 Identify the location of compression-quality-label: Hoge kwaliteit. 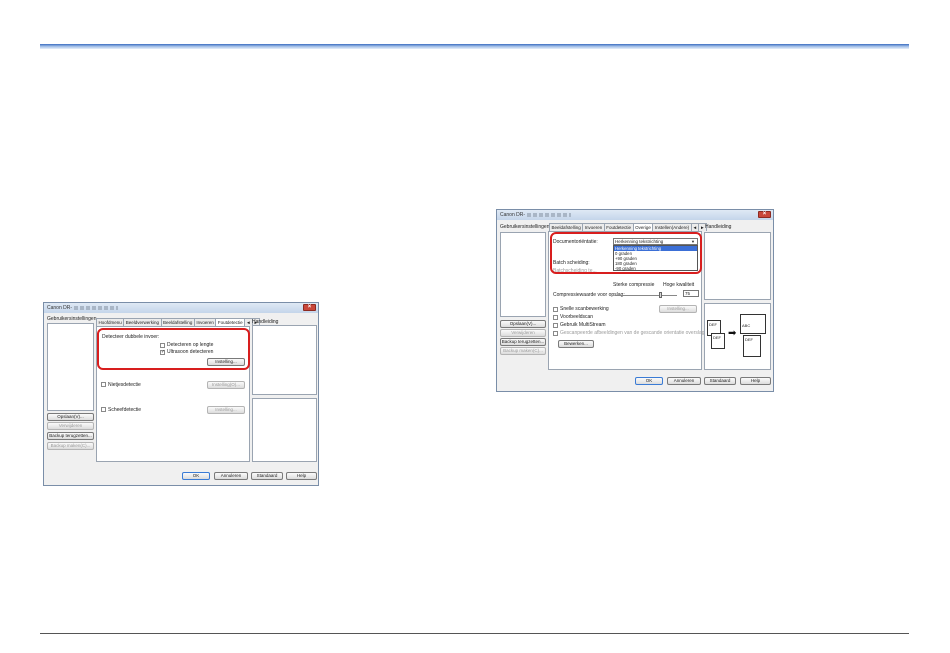
(679, 285).